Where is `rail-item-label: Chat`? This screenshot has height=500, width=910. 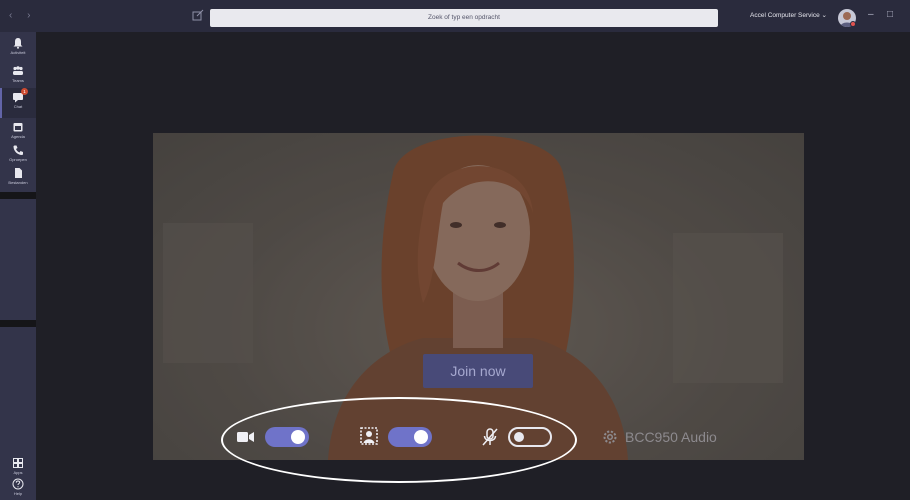 rail-item-label: Chat is located at coordinates (18, 106).